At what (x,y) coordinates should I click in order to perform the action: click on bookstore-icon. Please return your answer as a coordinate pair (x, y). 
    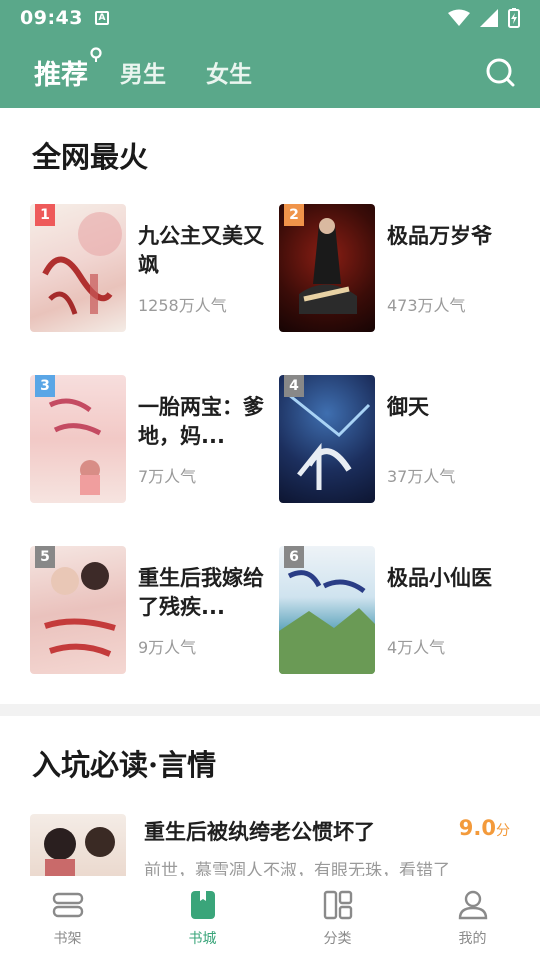
    Looking at the image, I should click on (202, 905).